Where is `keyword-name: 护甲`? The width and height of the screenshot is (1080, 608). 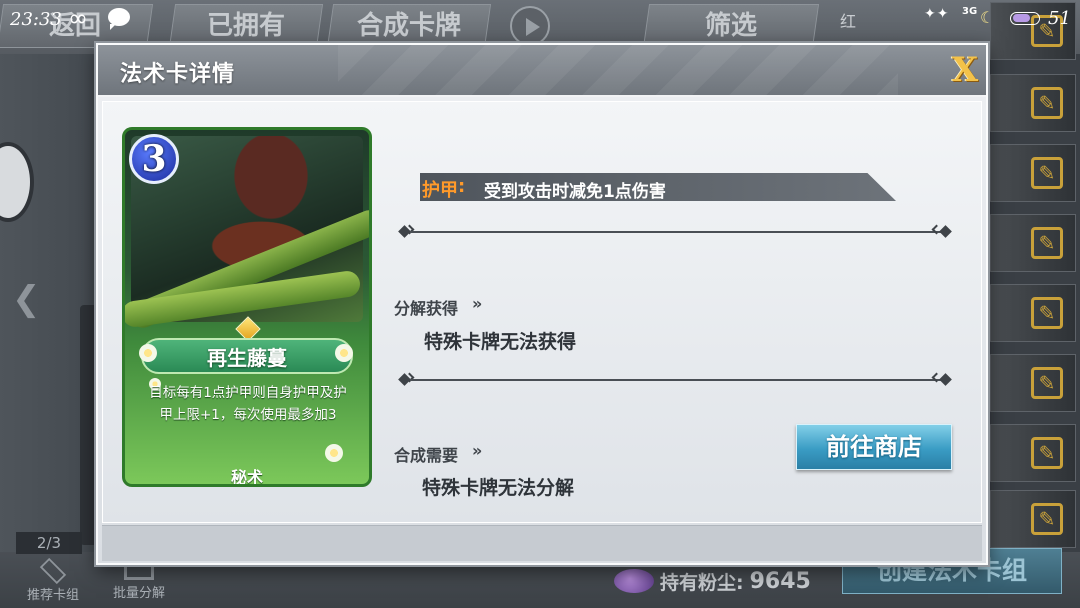 keyword-name: 护甲 is located at coordinates (440, 190).